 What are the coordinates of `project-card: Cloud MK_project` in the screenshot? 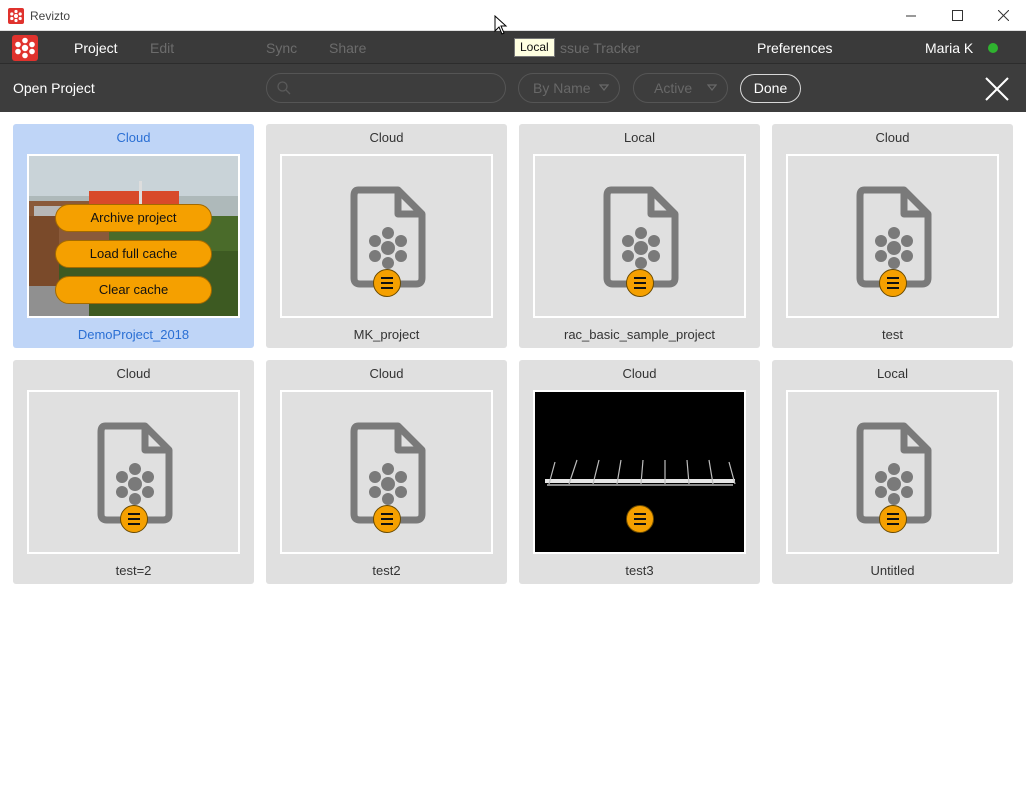 It's located at (386, 236).